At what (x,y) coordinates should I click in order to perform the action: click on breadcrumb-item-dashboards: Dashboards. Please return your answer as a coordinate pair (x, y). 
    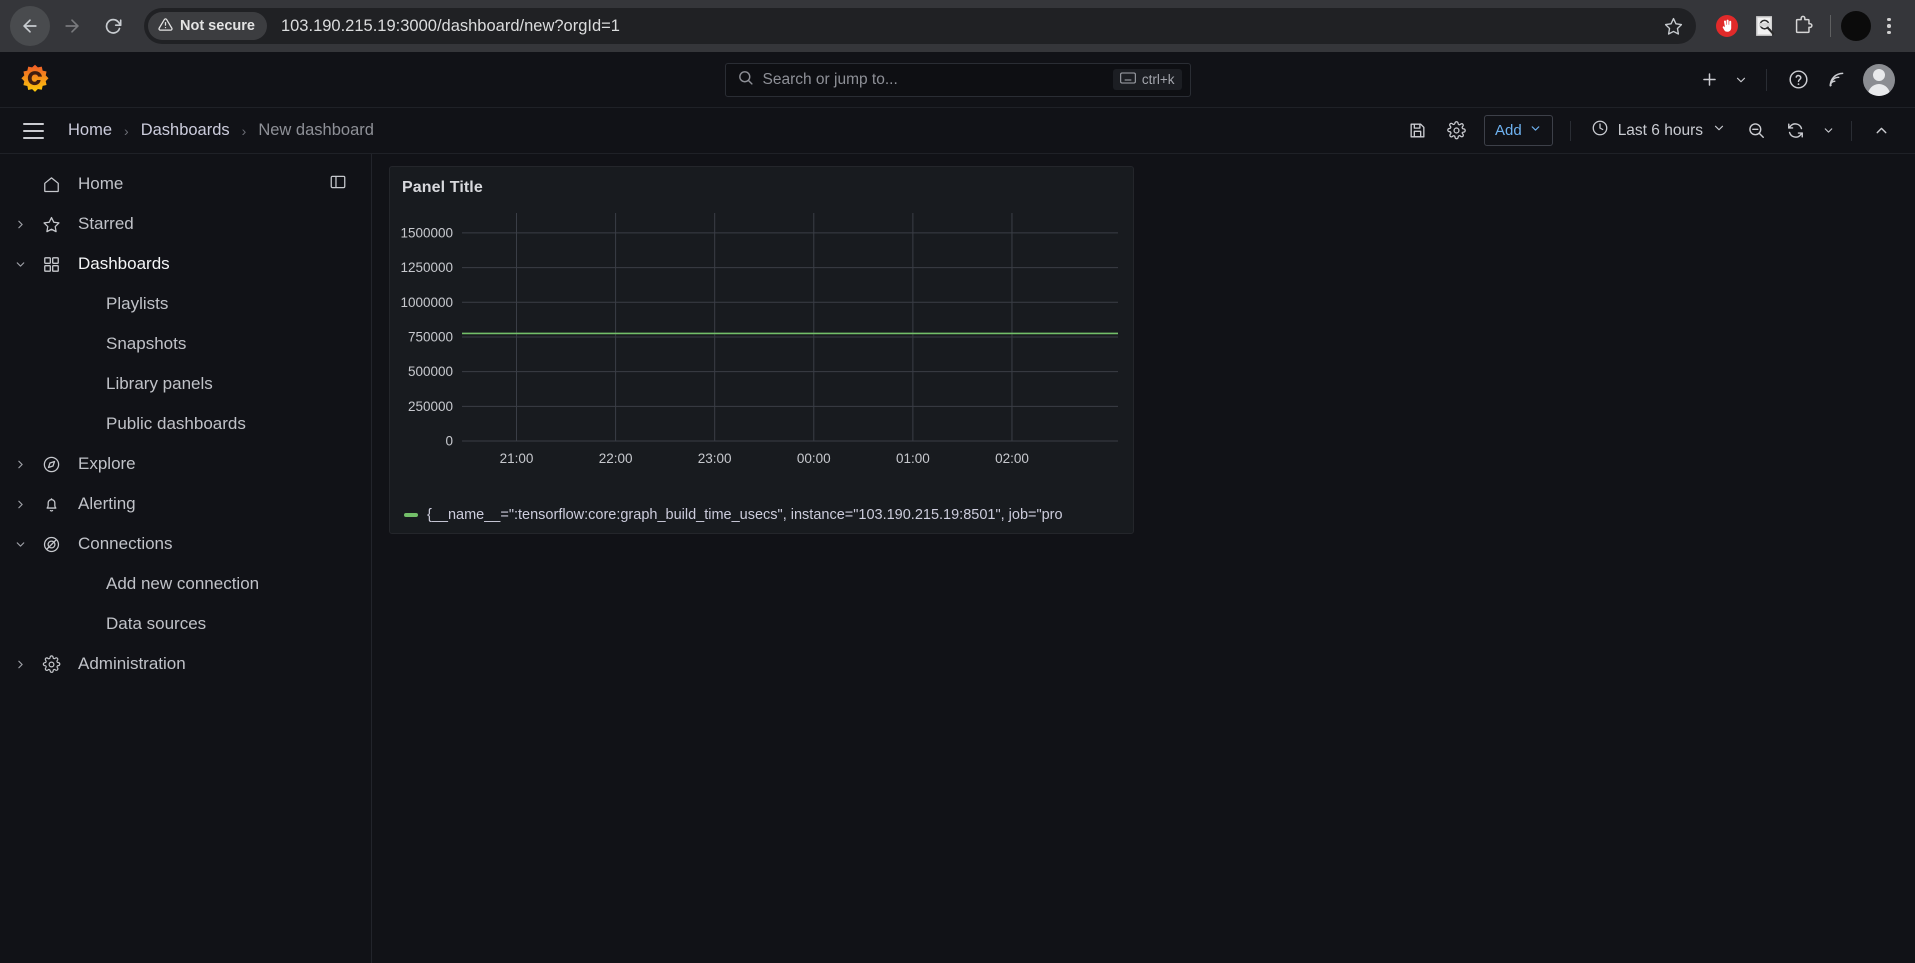
    Looking at the image, I should click on (185, 130).